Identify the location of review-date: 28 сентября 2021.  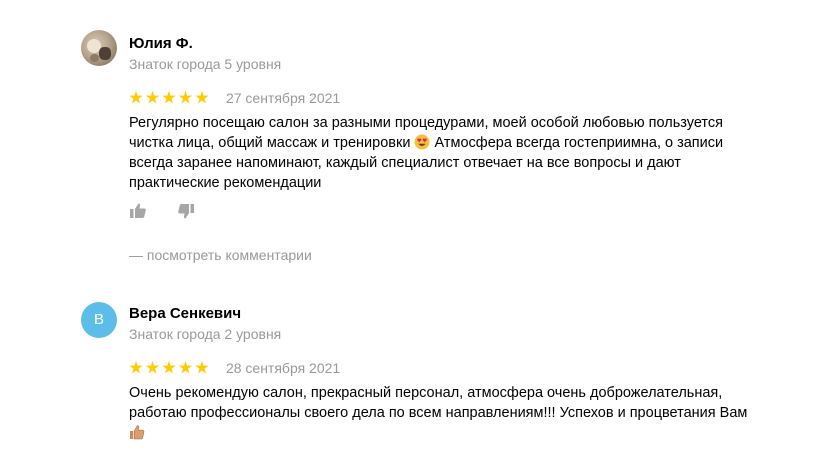
(283, 368).